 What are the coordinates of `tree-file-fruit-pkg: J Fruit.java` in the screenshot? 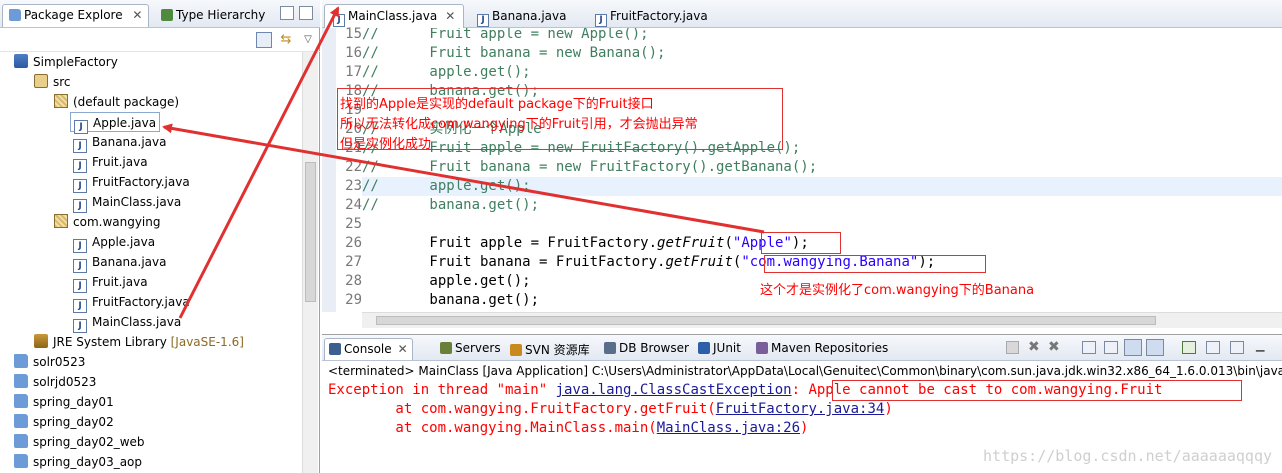 It's located at (110, 282).